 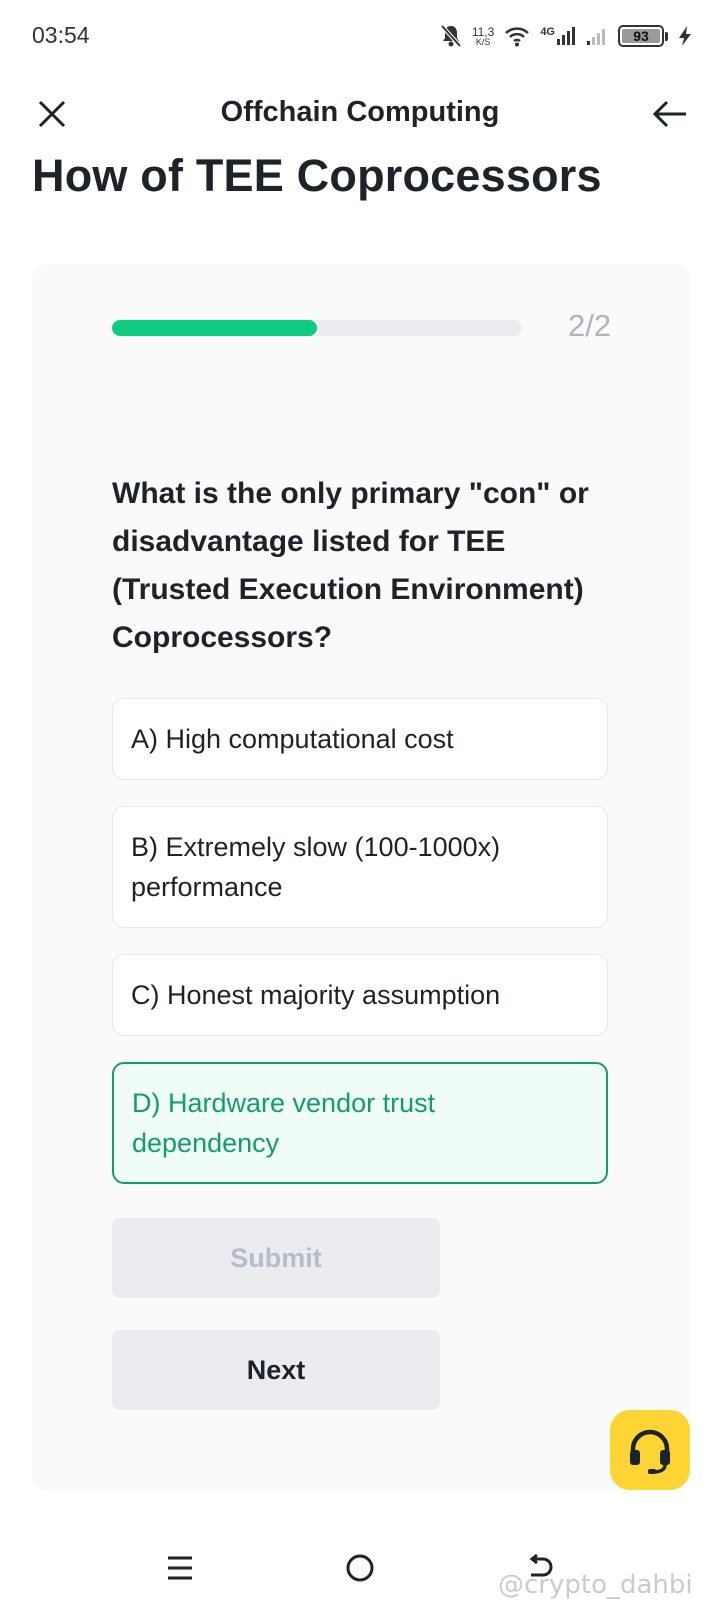 What do you see at coordinates (214, 328) in the screenshot?
I see `progress-fill` at bounding box center [214, 328].